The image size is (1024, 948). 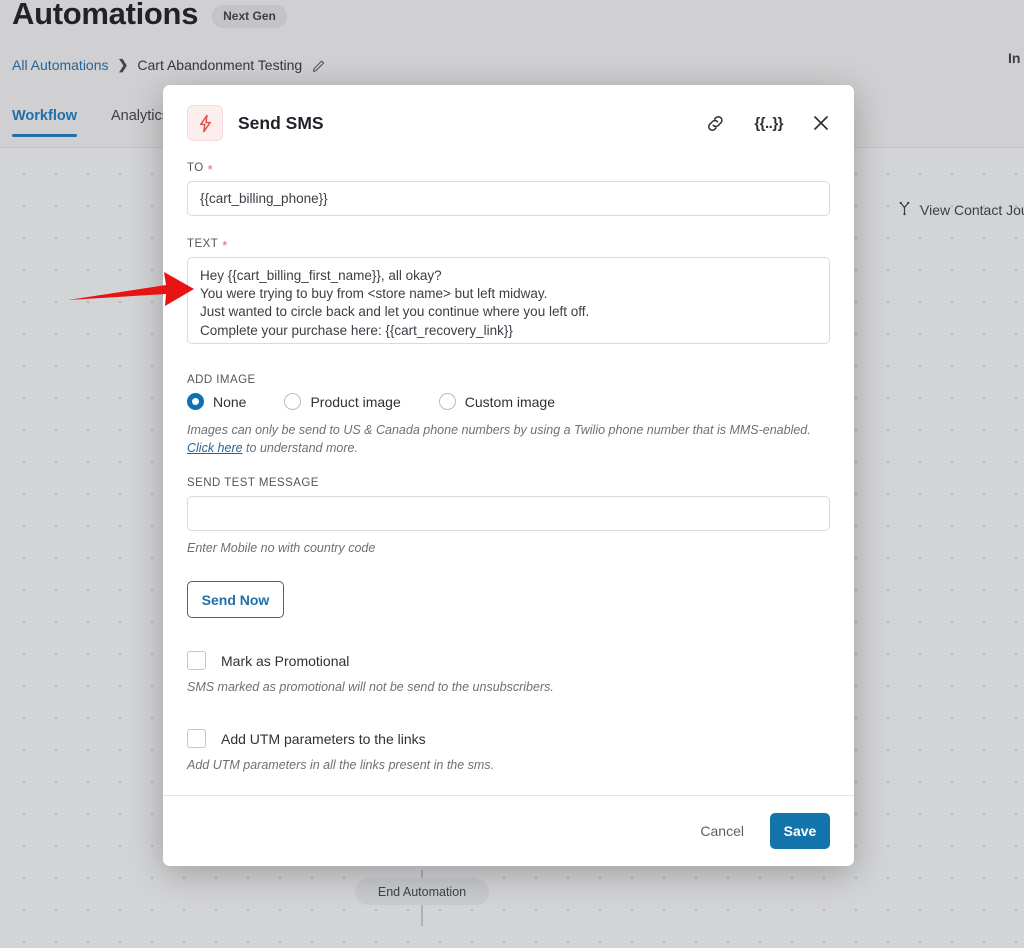 What do you see at coordinates (215, 448) in the screenshot?
I see `click-here-link: Click here` at bounding box center [215, 448].